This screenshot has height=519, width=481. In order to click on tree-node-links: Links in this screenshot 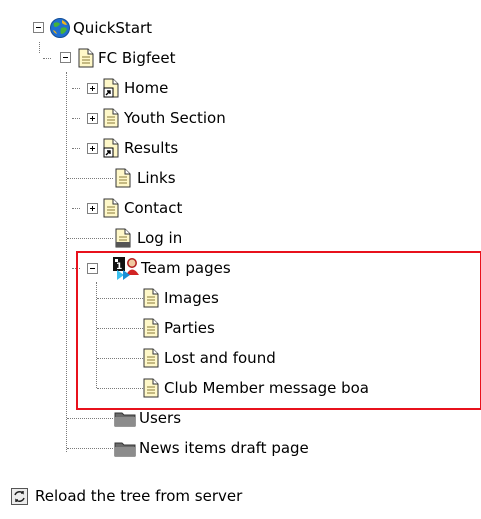, I will do `click(120, 178)`.